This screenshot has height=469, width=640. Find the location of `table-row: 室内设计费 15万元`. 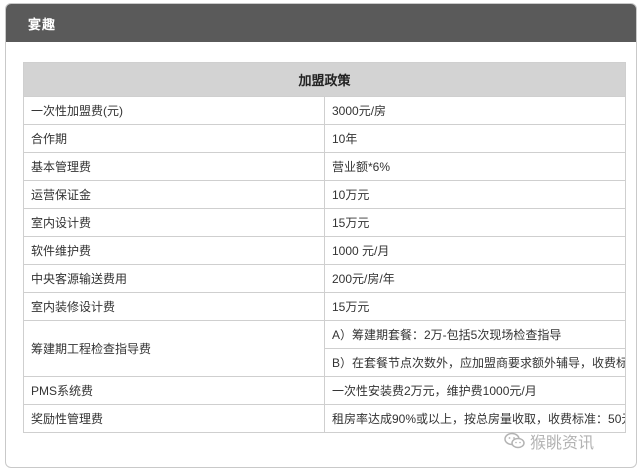

table-row: 室内设计费 15万元 is located at coordinates (324, 222).